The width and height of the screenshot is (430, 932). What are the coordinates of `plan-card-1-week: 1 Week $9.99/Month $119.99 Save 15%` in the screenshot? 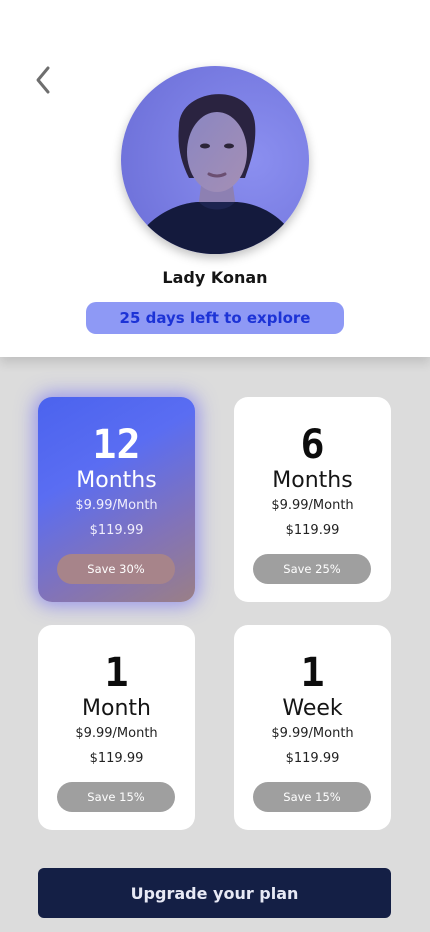 It's located at (312, 727).